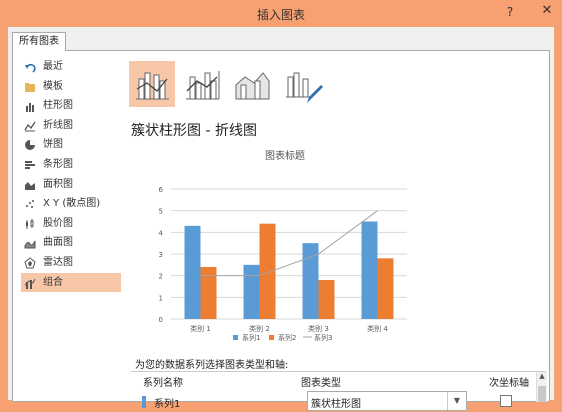 Image resolution: width=562 pixels, height=412 pixels. What do you see at coordinates (71, 87) in the screenshot?
I see `sidebar-item: 模板` at bounding box center [71, 87].